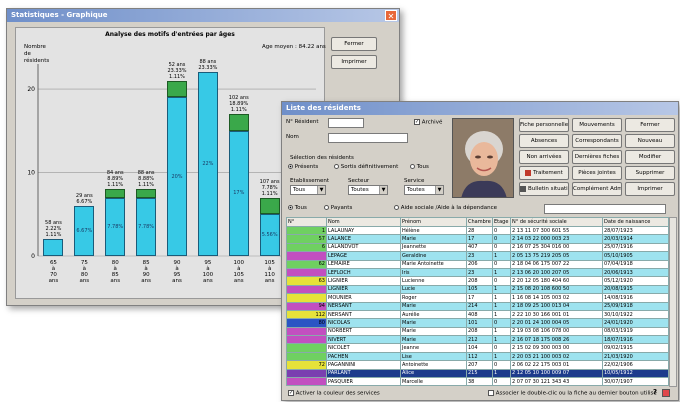 The height and width of the screenshot is (402, 680). I want to click on status-radio-present: Présents, so click(303, 167).